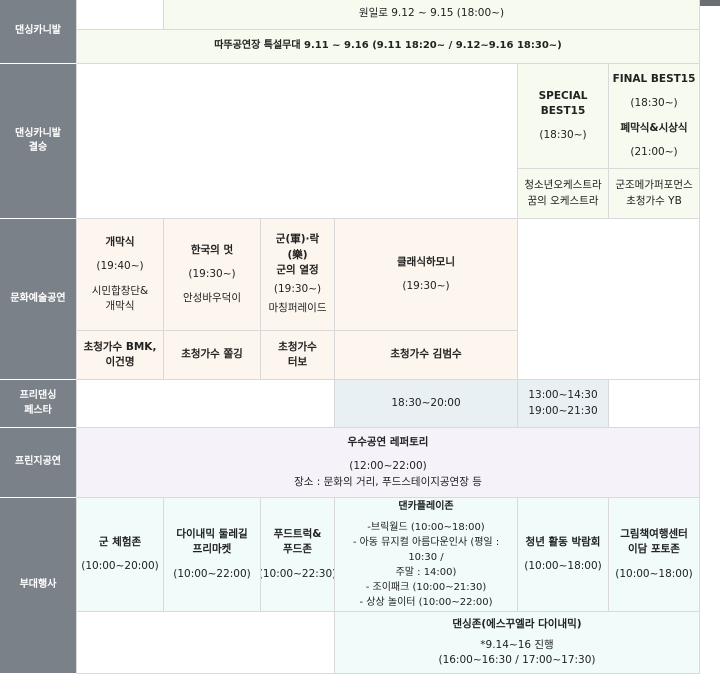 The height and width of the screenshot is (674, 720). What do you see at coordinates (298, 573) in the screenshot?
I see `side-food-time: (10:00~22:30)` at bounding box center [298, 573].